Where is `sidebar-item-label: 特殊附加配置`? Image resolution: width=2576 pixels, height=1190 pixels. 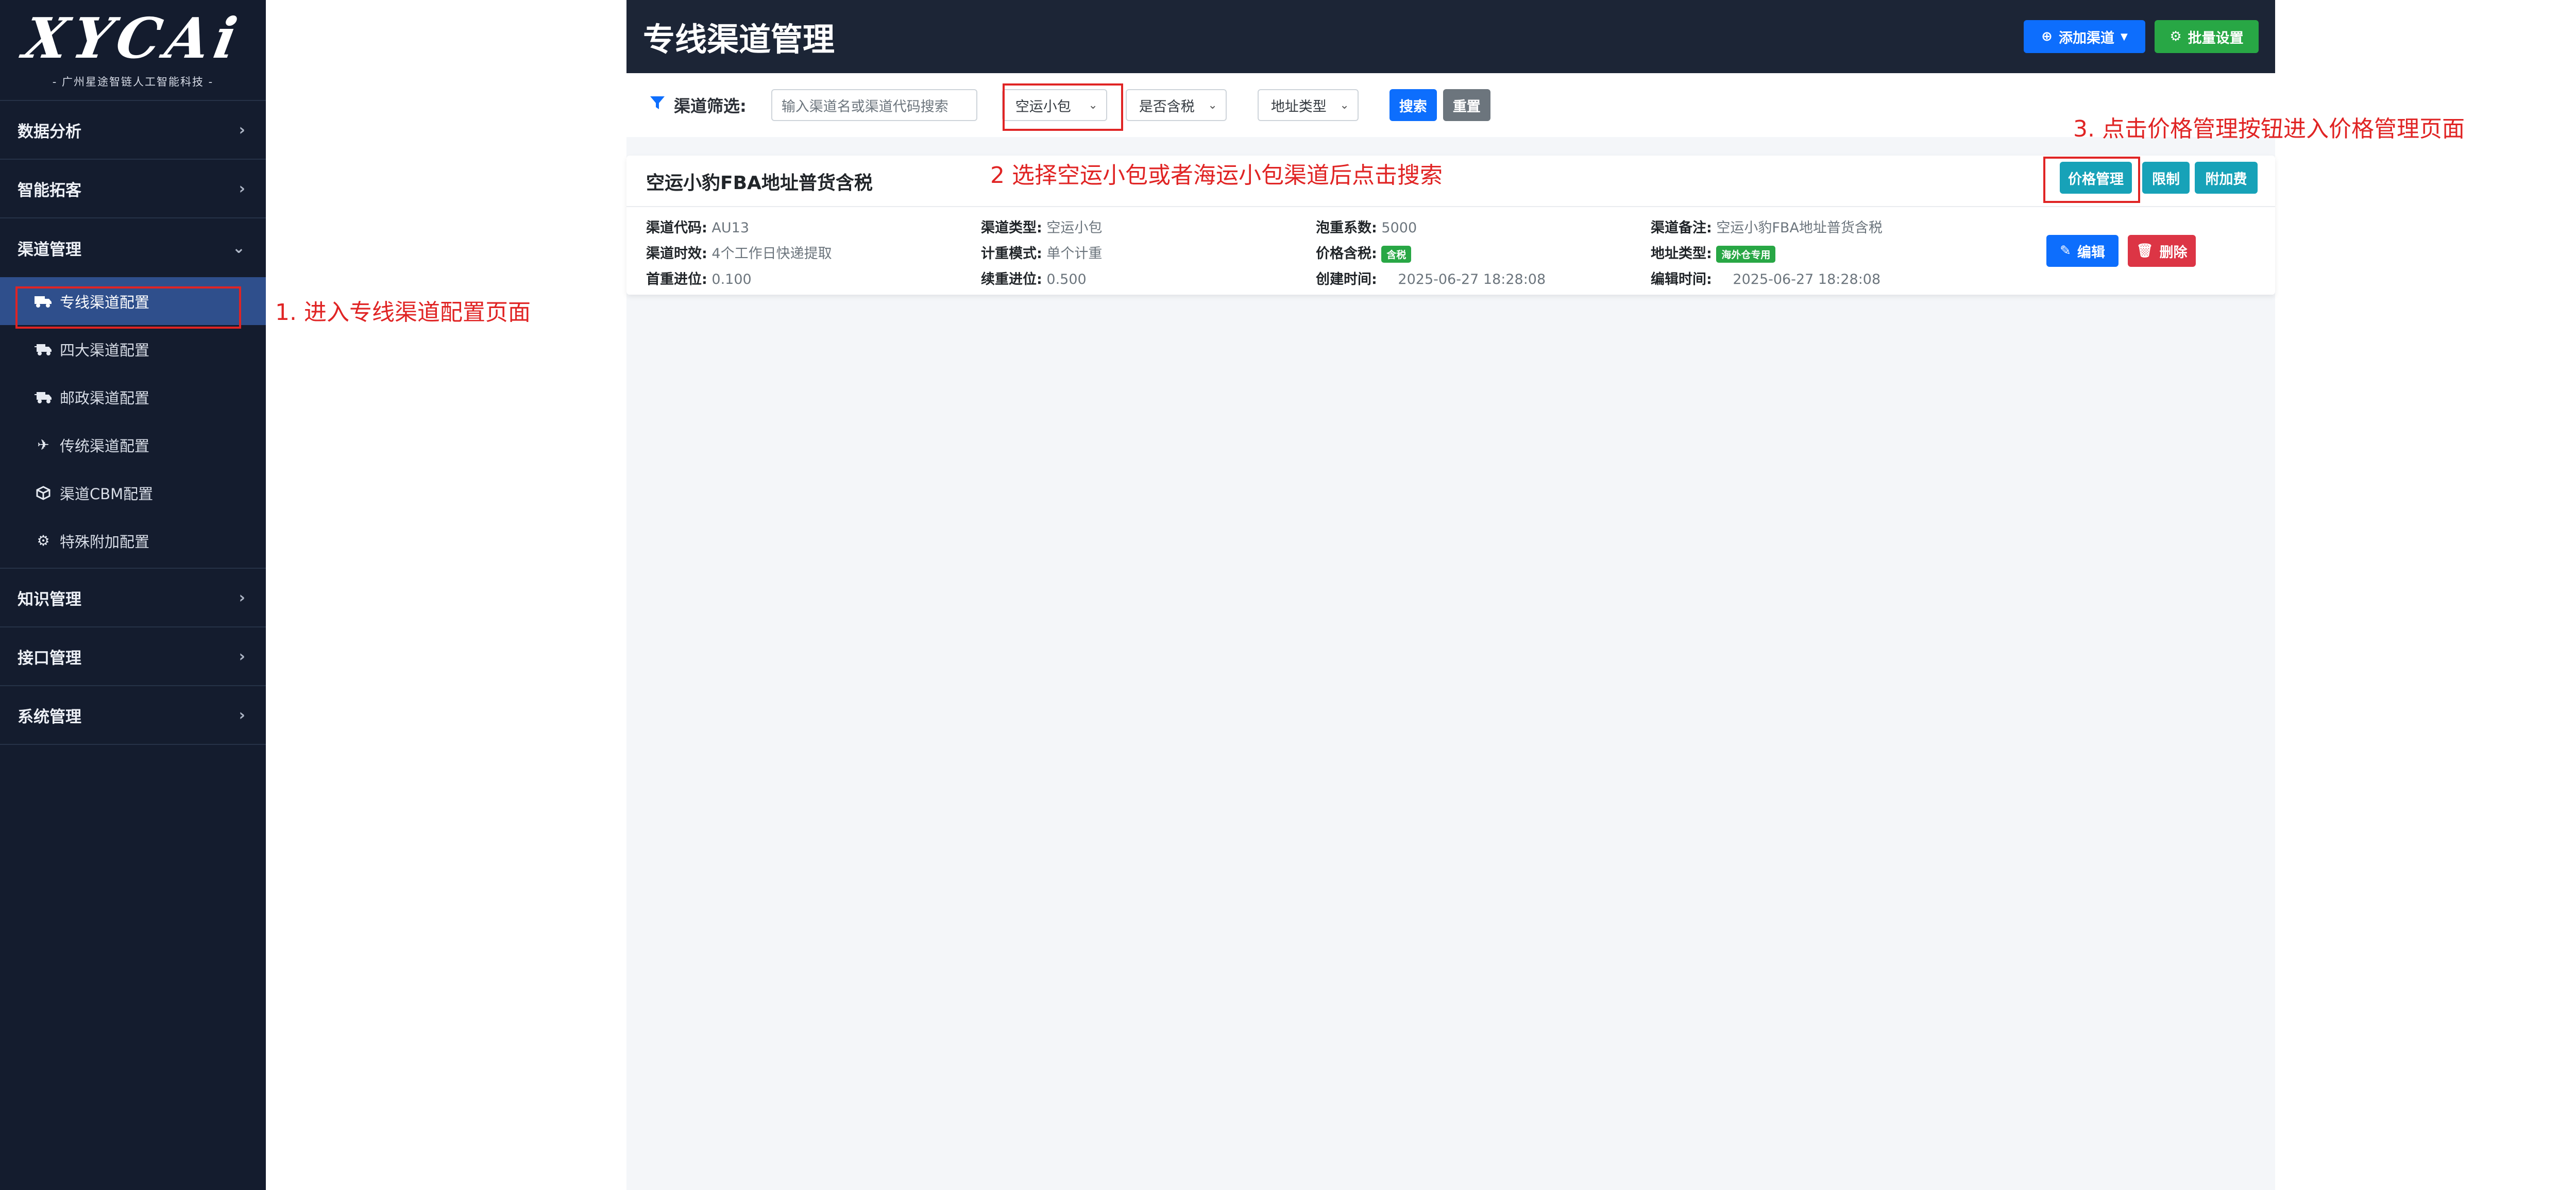
sidebar-item-label: 特殊附加配置 is located at coordinates (105, 542).